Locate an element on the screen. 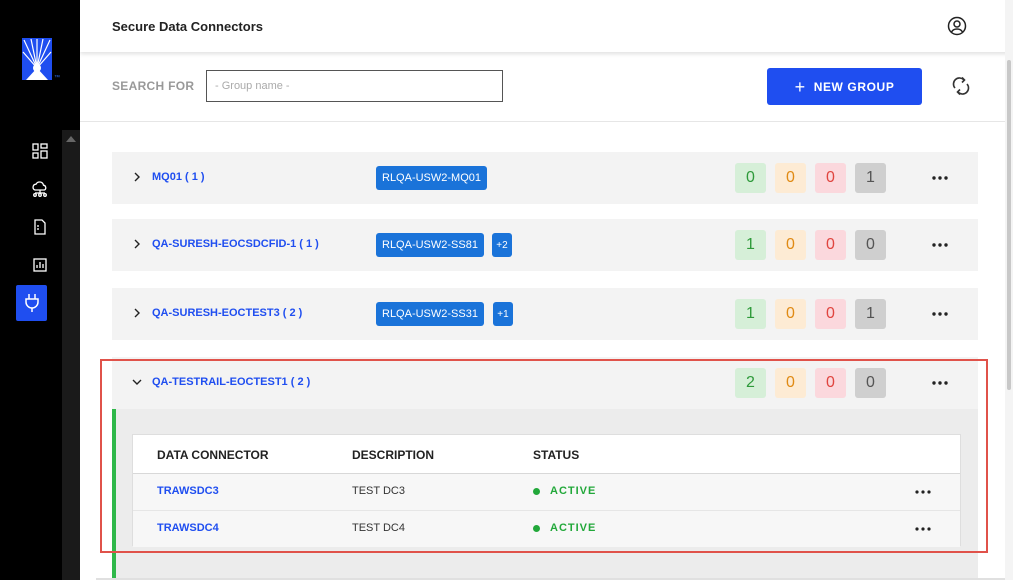 Image resolution: width=1013 pixels, height=580 pixels. group-name-link: QA-SURESH-EOCSDCFID-1 ( 1 ) is located at coordinates (235, 244).